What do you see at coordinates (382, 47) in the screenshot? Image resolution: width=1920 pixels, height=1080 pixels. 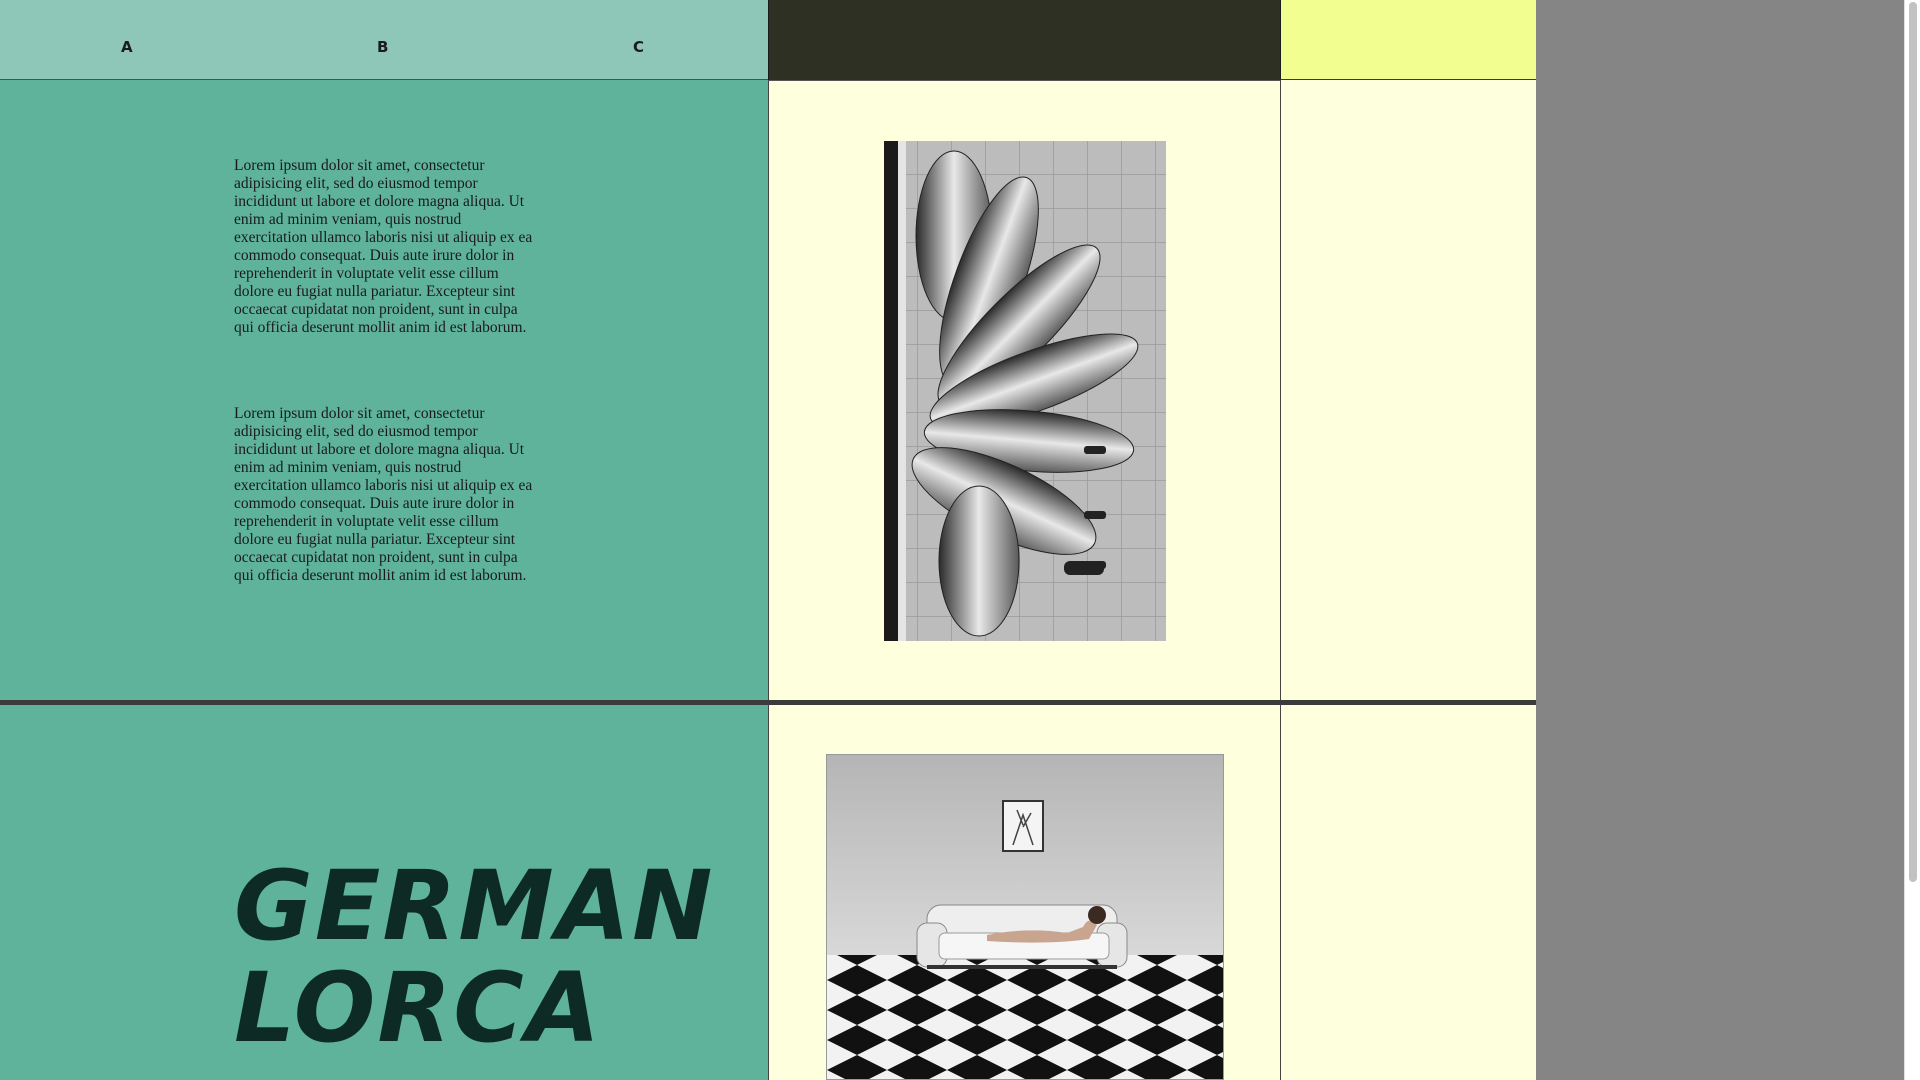 I see `nav-item-b: B` at bounding box center [382, 47].